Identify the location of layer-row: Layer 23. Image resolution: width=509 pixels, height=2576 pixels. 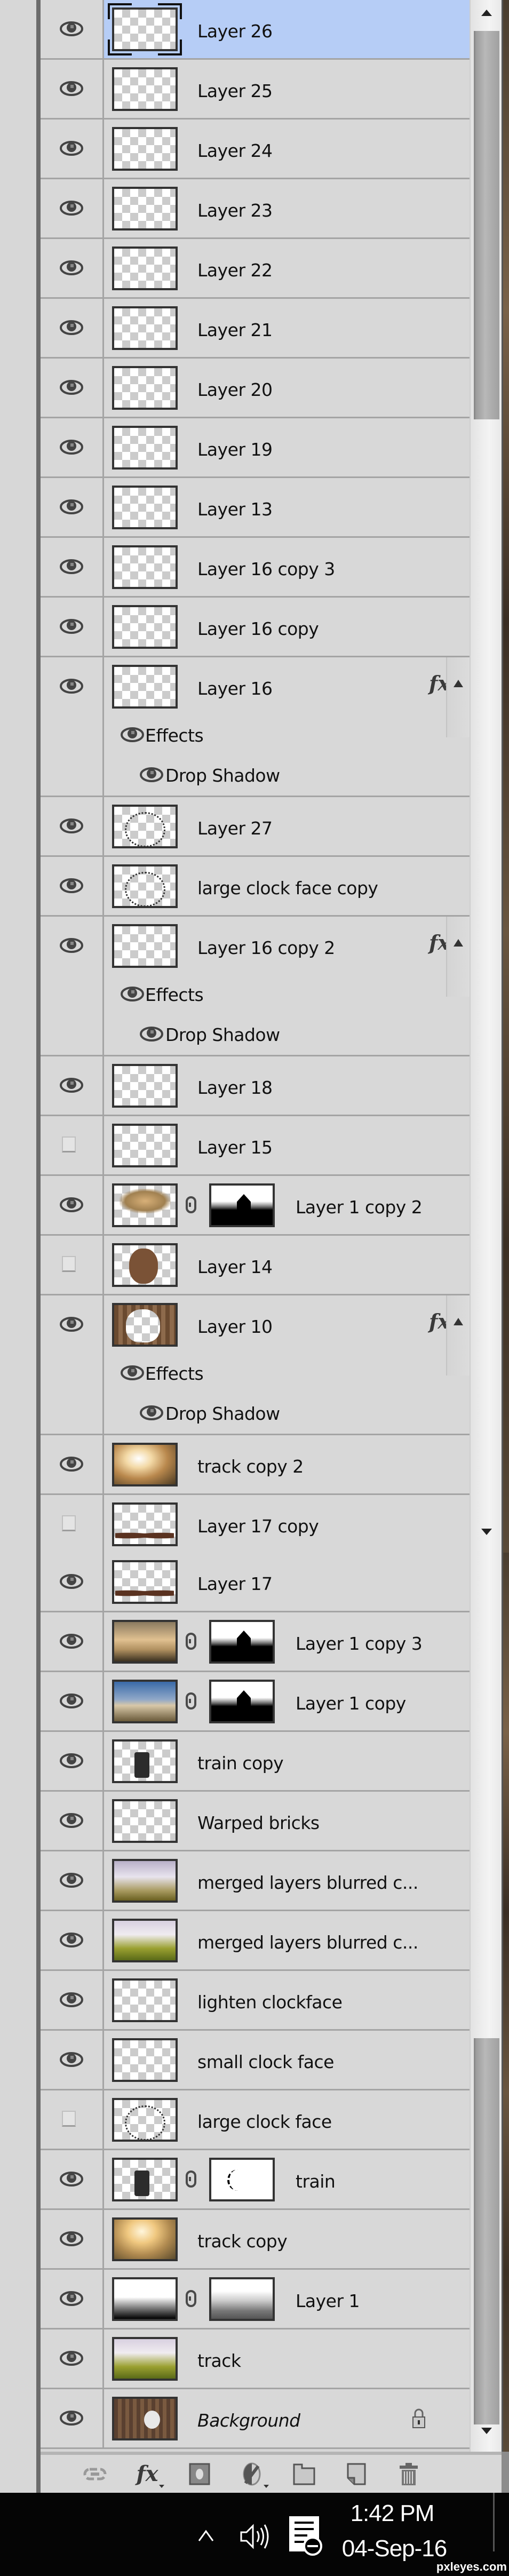
(256, 209).